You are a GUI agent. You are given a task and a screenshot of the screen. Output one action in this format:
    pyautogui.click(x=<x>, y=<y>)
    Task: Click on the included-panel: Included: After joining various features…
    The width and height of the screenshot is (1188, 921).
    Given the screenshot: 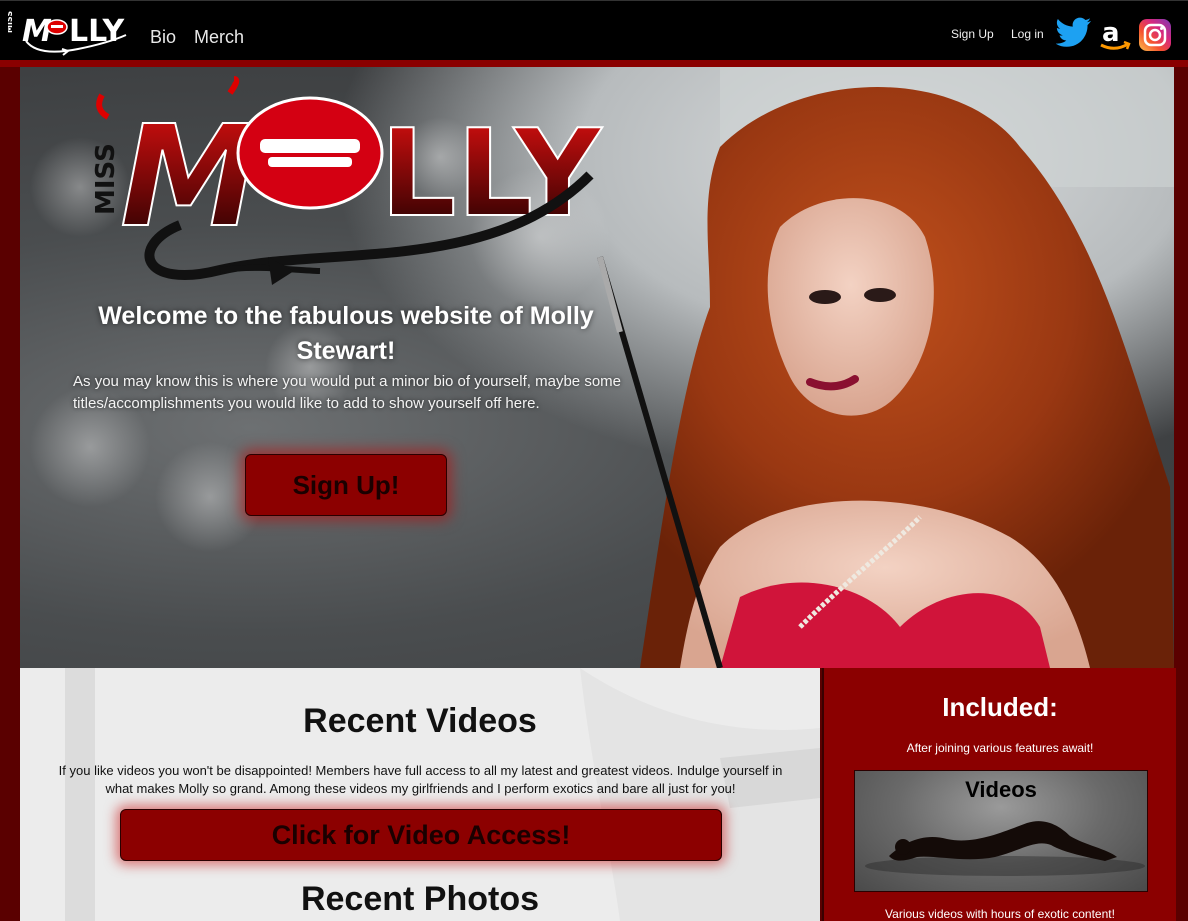 What is the action you would take?
    pyautogui.click(x=999, y=794)
    